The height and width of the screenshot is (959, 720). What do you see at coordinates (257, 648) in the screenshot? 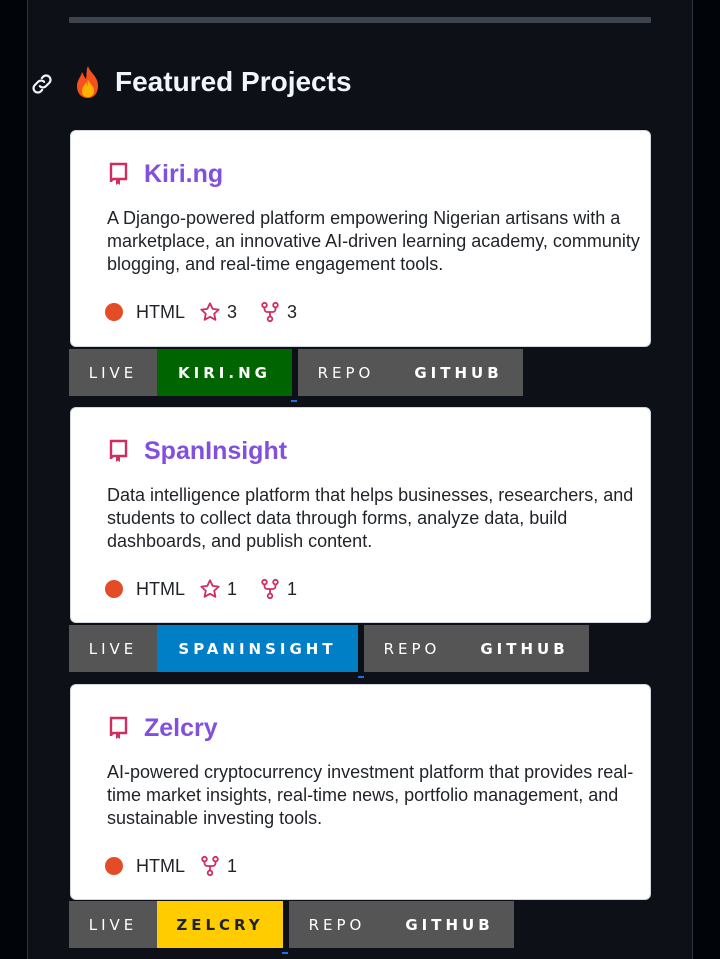
I see `badge-value: SPANINSIGHT` at bounding box center [257, 648].